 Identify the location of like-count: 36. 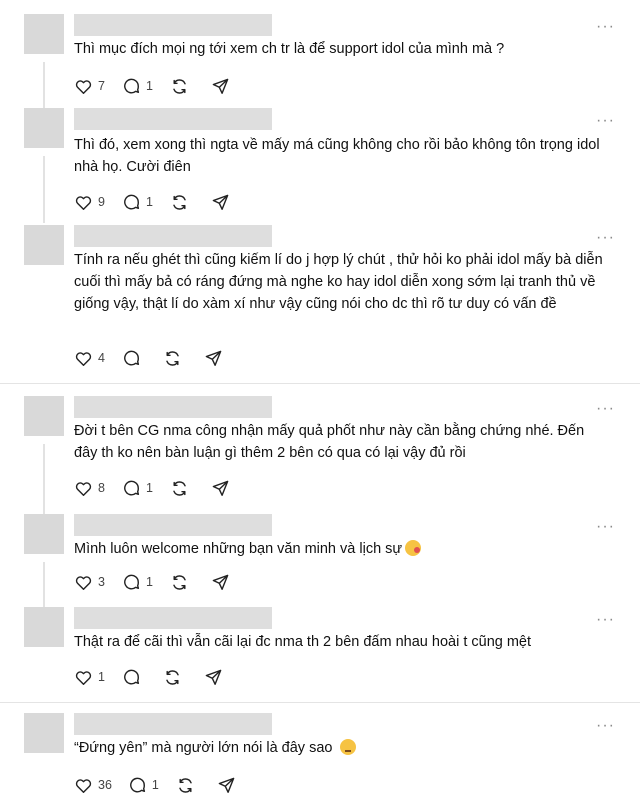
(105, 785).